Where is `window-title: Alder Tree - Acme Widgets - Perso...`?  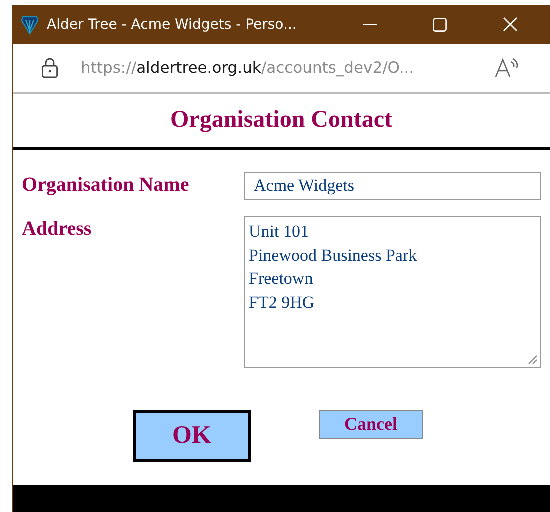
window-title: Alder Tree - Acme Widgets - Perso... is located at coordinates (172, 24).